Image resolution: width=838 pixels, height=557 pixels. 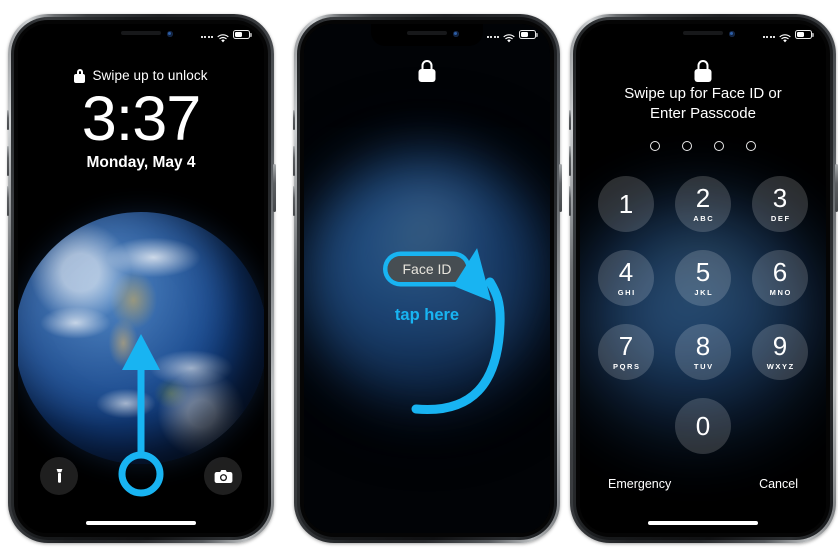 I want to click on keypad-key-0: 0, so click(x=703, y=426).